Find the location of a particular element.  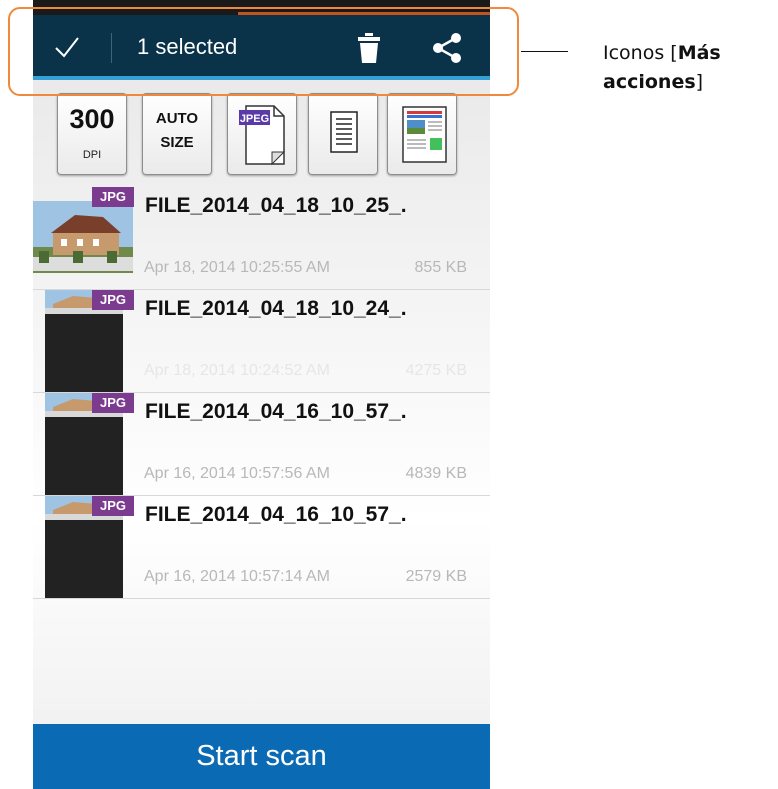

file-size: 4275 KB is located at coordinates (436, 370).